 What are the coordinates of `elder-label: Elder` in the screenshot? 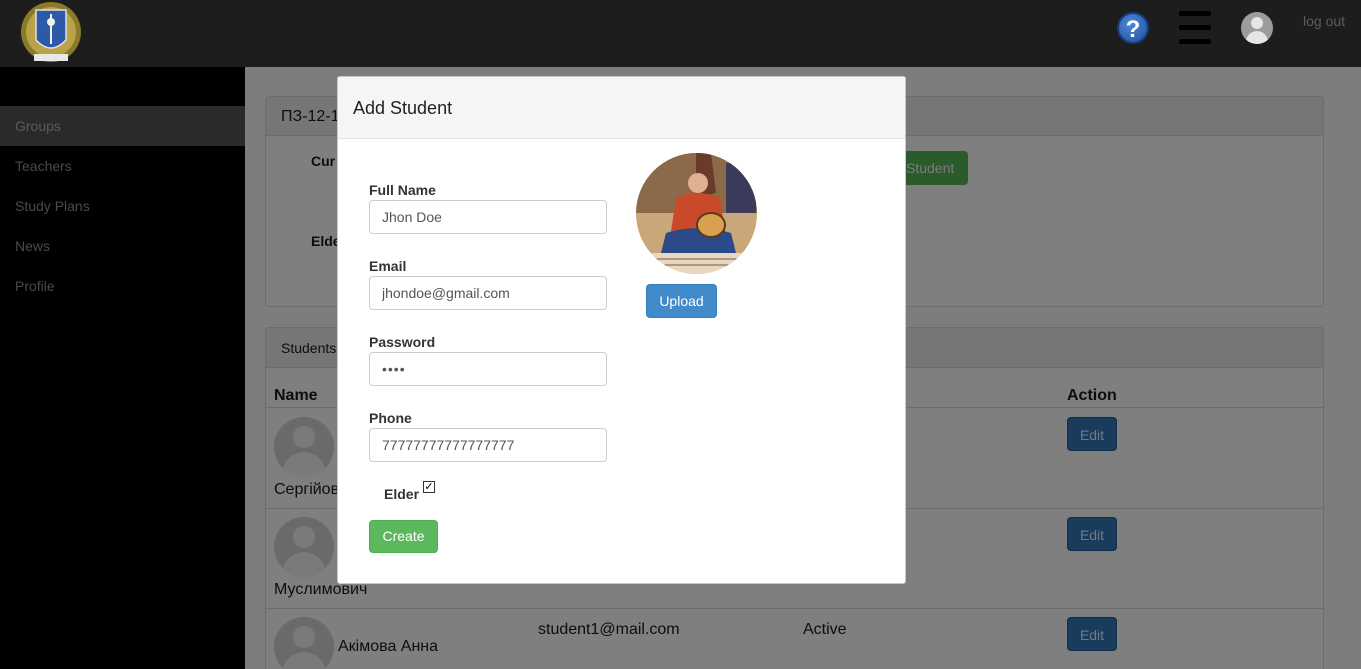 It's located at (402, 494).